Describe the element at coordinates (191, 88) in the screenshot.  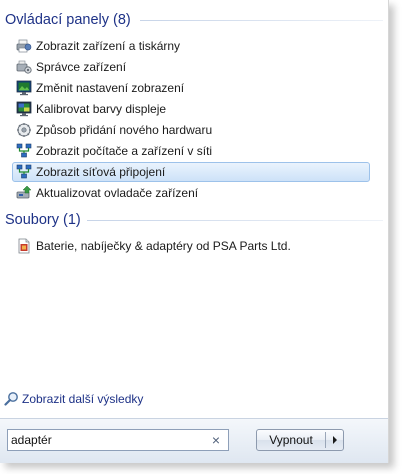
I see `result-item-display-settings: Změnit nastavení zobrazení` at that location.